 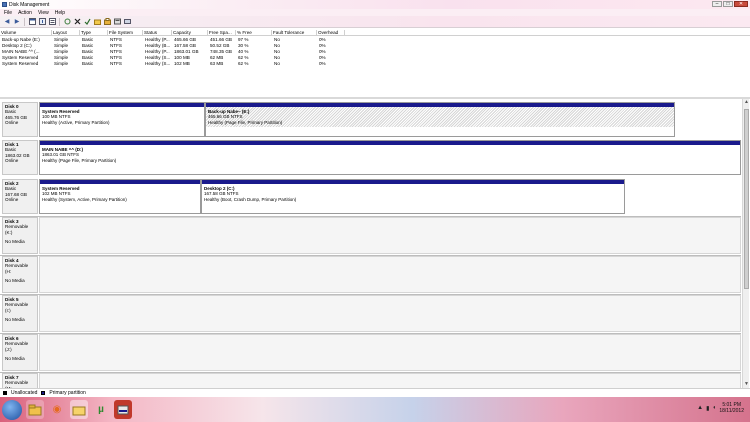 I want to click on format-icon, so click(x=117, y=22).